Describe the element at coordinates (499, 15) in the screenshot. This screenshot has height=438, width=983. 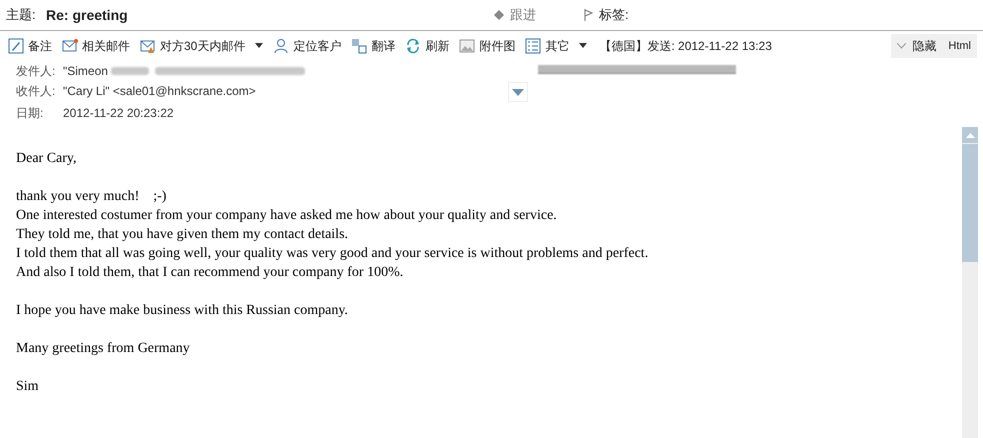
I see `diamond-icon` at that location.